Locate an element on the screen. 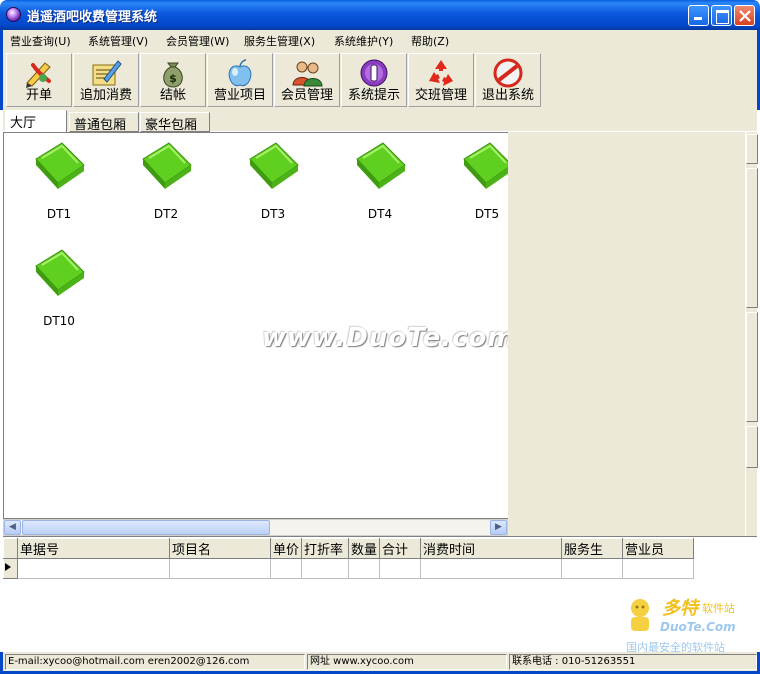  row-indicator is located at coordinates (10, 568).